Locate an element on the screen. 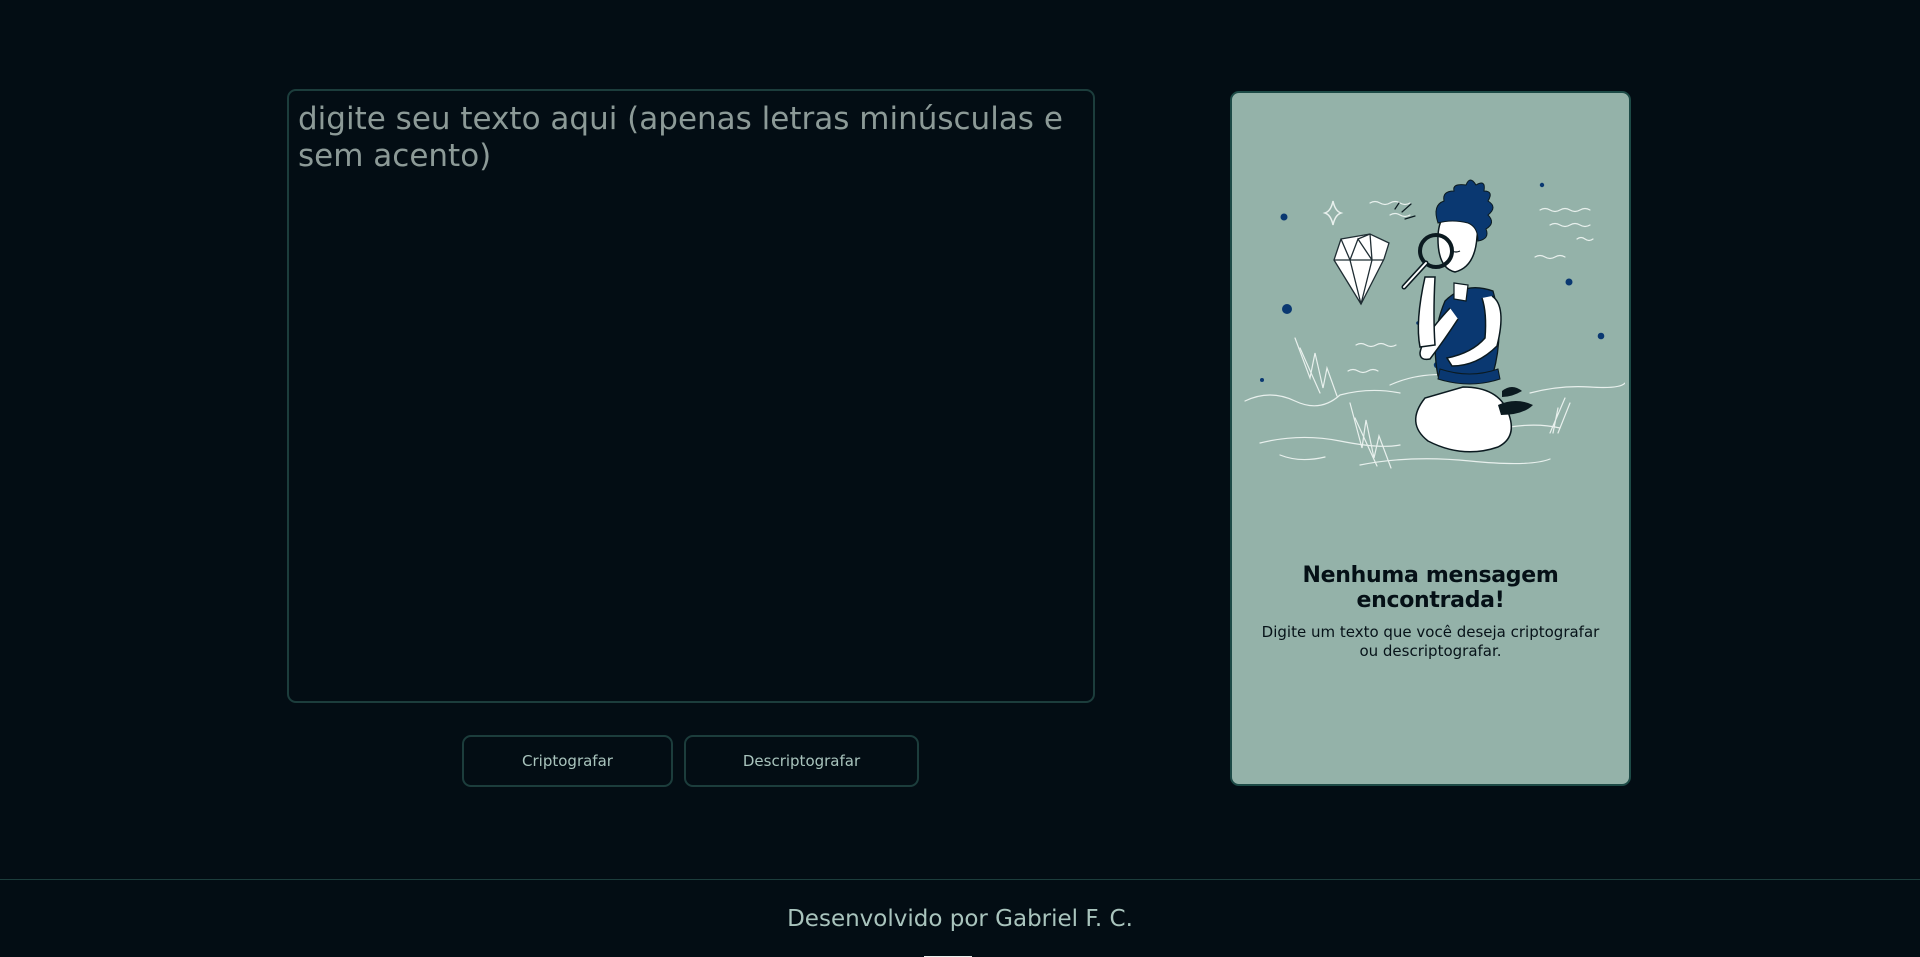 The height and width of the screenshot is (957, 1920). footer: Desenvolvido por Gabriel F. C. is located at coordinates (960, 918).